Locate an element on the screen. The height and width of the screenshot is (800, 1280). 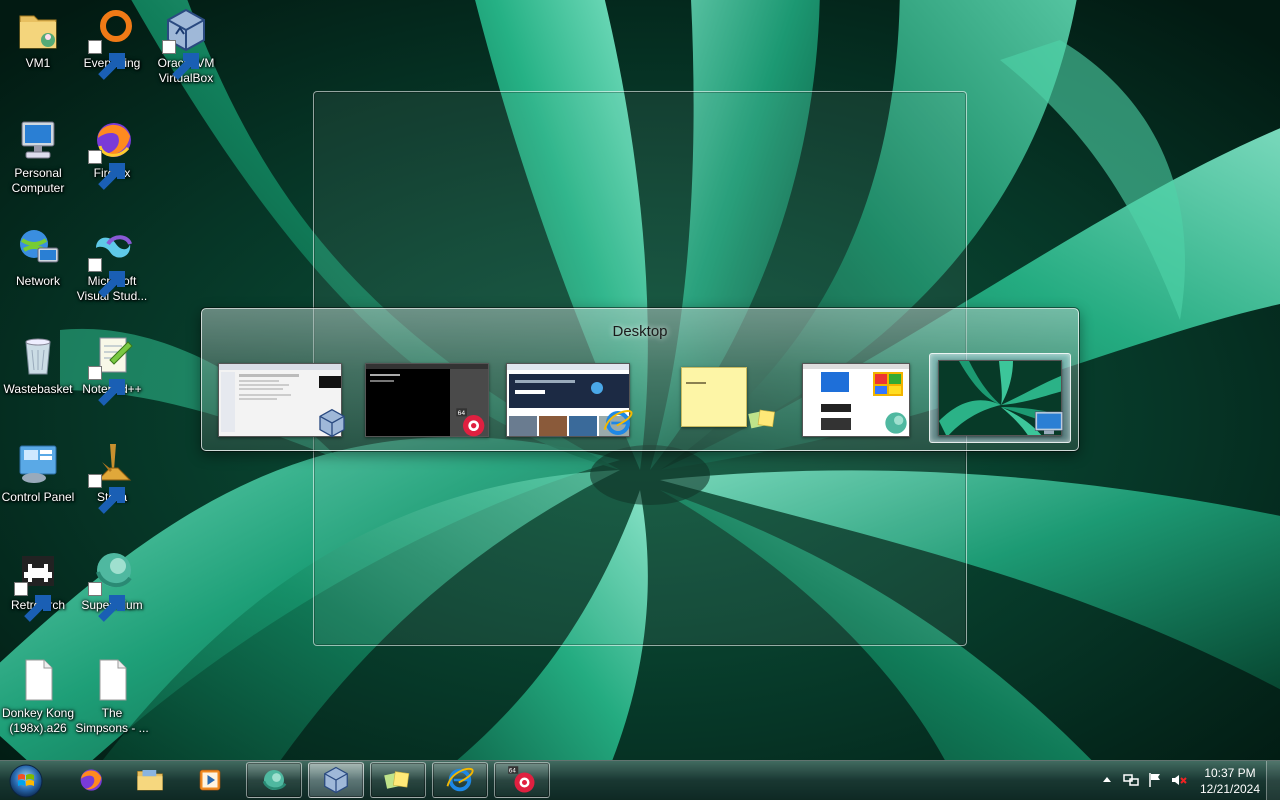
desktop-icon-supermium: Supermium is located at coordinates (112, 585).